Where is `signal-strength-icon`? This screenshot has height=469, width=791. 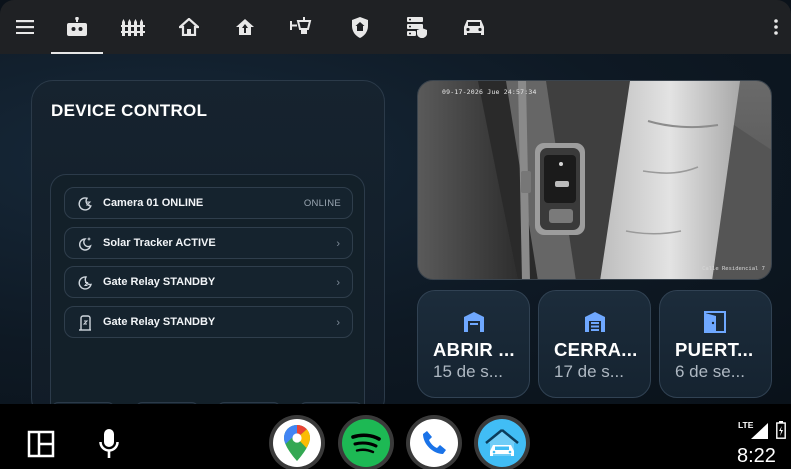
signal-strength-icon is located at coordinates (759, 431).